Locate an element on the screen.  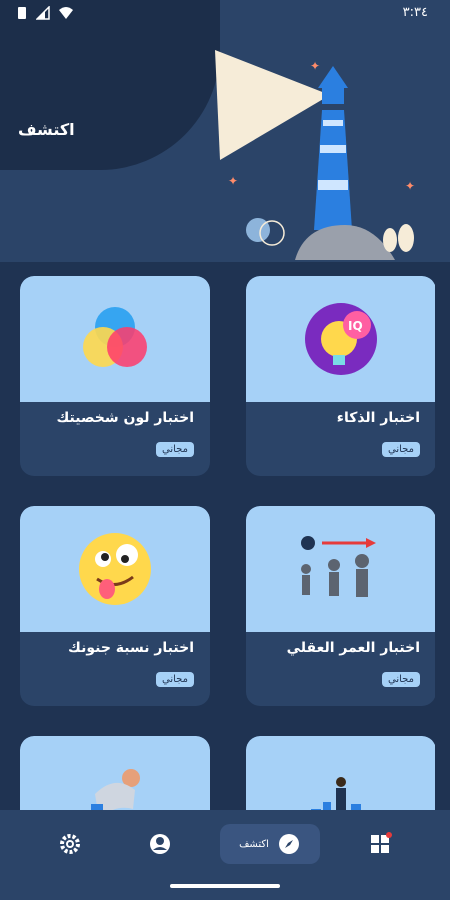
card-iq-test: IQ اختبار الذكاء مجاني is located at coordinates (340, 376).